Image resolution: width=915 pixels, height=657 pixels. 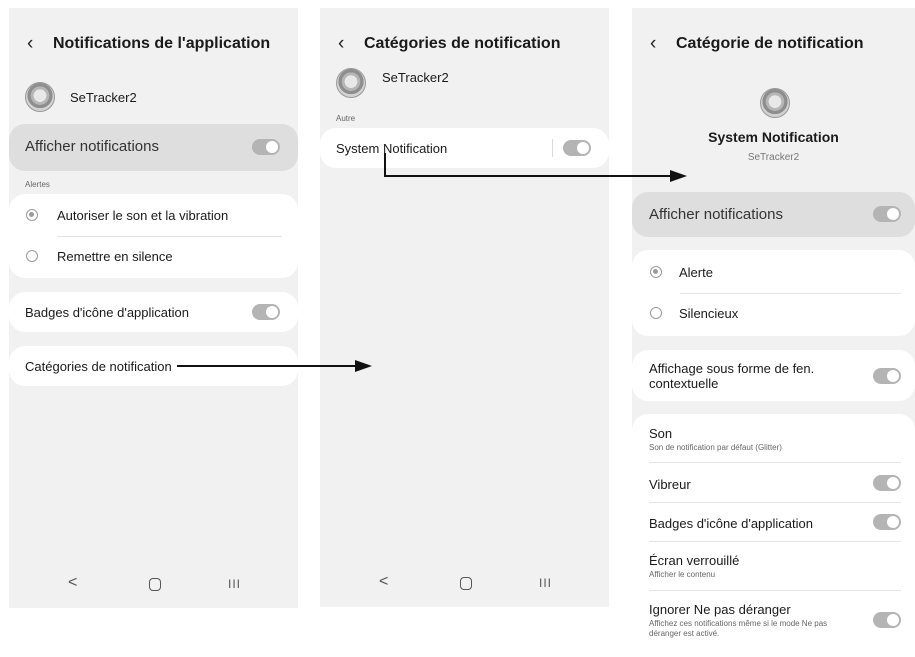 What do you see at coordinates (363, 366) in the screenshot?
I see `arrow-1-head-icon` at bounding box center [363, 366].